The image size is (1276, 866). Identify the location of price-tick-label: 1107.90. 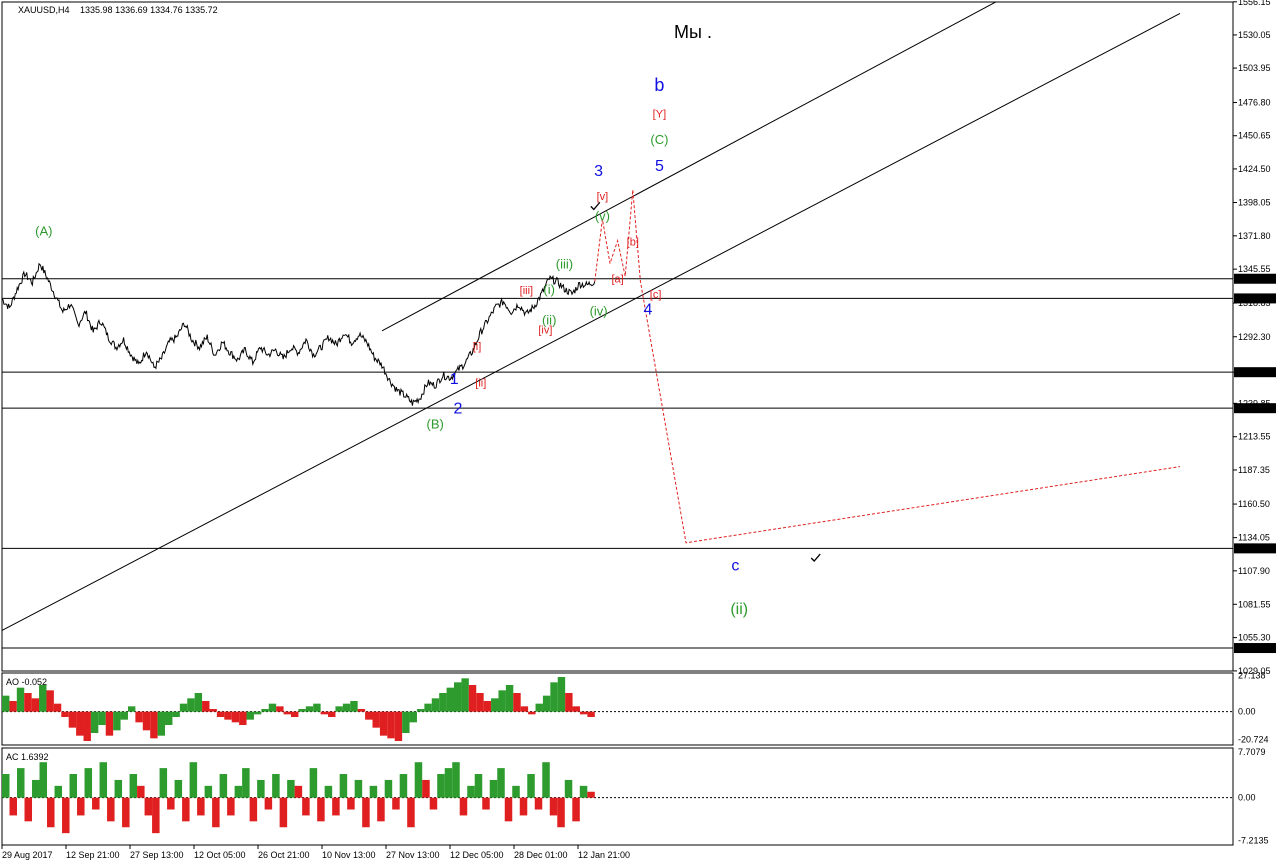
(1254, 571).